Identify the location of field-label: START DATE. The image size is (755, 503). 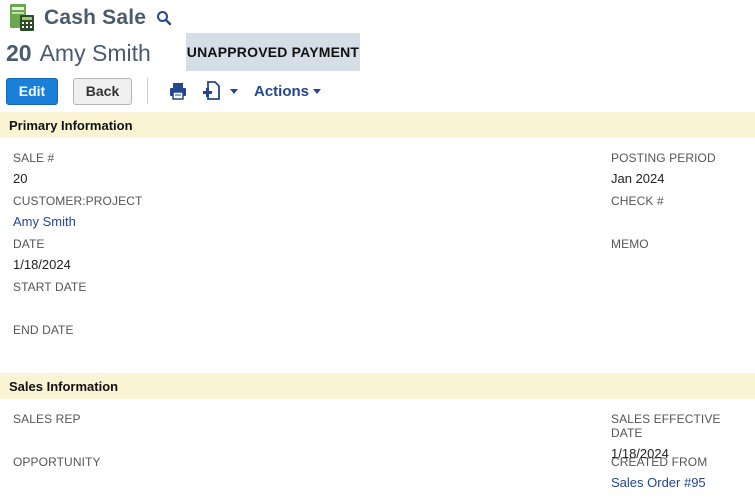
(50, 287).